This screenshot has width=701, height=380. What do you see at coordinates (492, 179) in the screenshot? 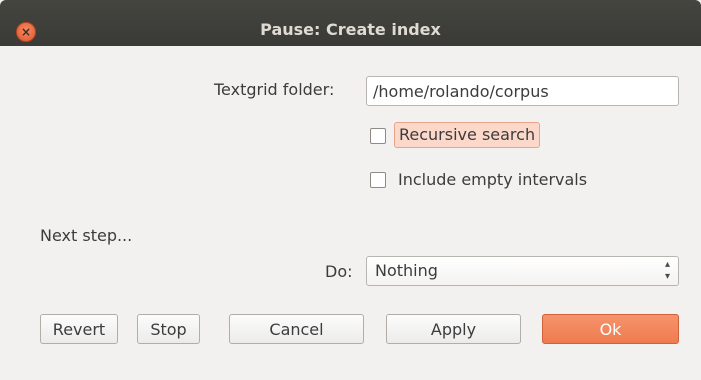
I see `include-empty-intervals-label: Include empty intervals` at bounding box center [492, 179].